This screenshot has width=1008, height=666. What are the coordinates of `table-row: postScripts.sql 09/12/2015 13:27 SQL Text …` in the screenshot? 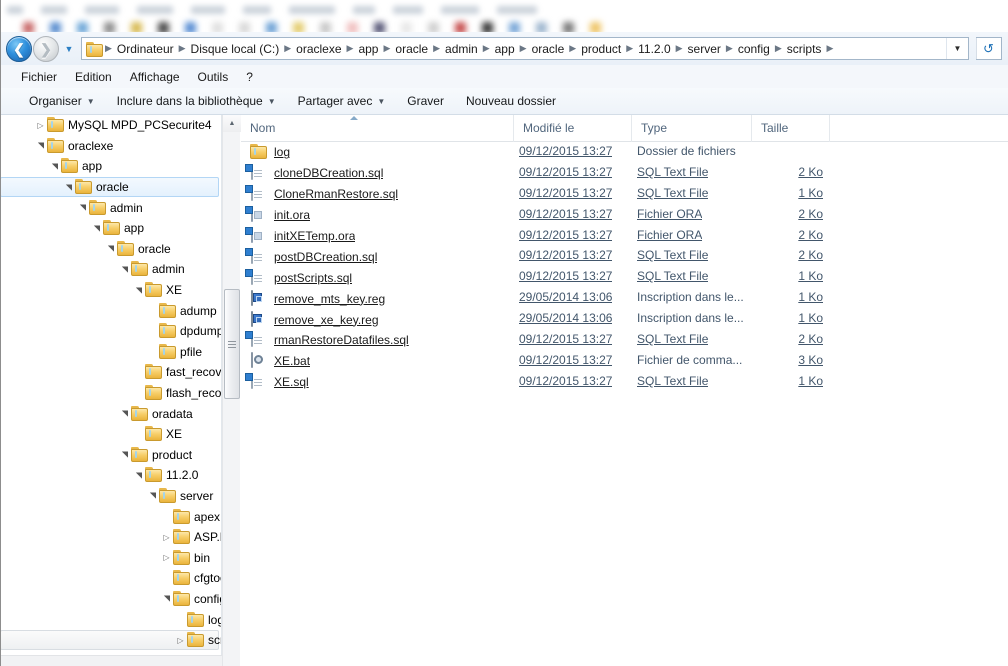 It's located at (624, 277).